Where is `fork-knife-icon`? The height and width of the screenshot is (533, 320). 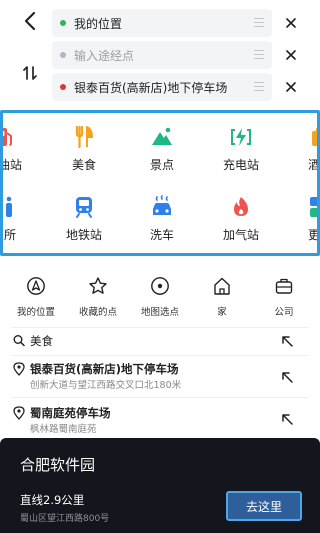
fork-knife-icon is located at coordinates (84, 137).